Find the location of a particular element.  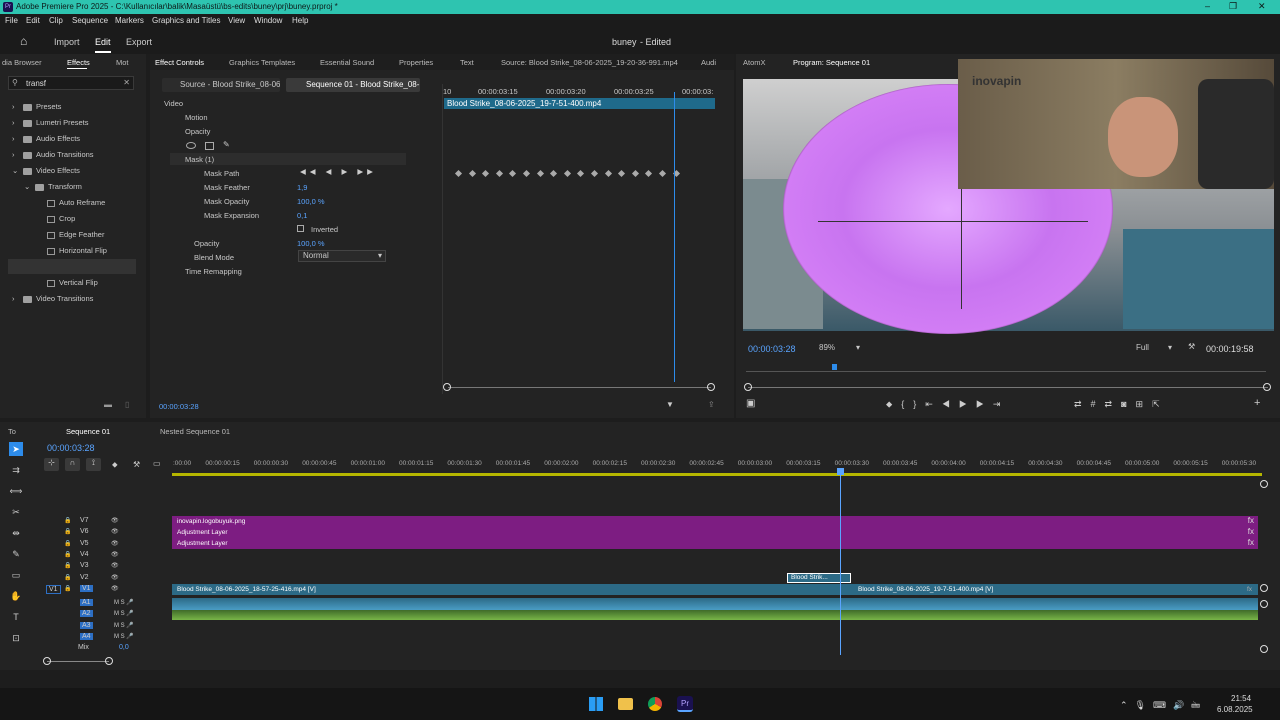

menu-clip: Clip is located at coordinates (56, 20).